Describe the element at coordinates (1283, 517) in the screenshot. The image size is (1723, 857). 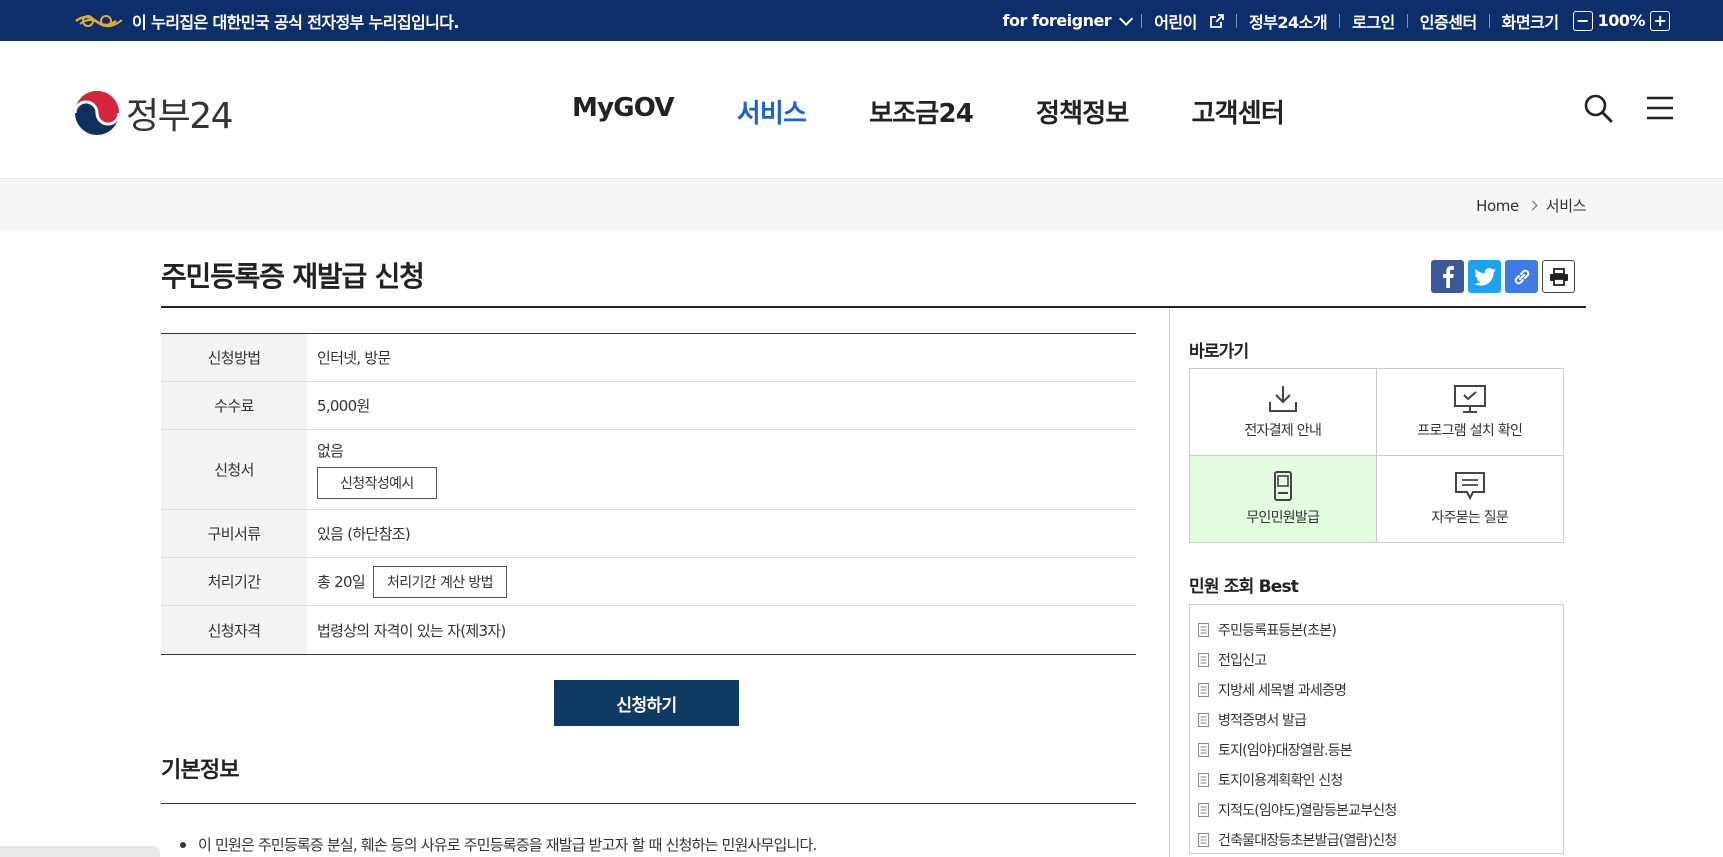
I see `quick-link-label: 무인민원발급` at that location.